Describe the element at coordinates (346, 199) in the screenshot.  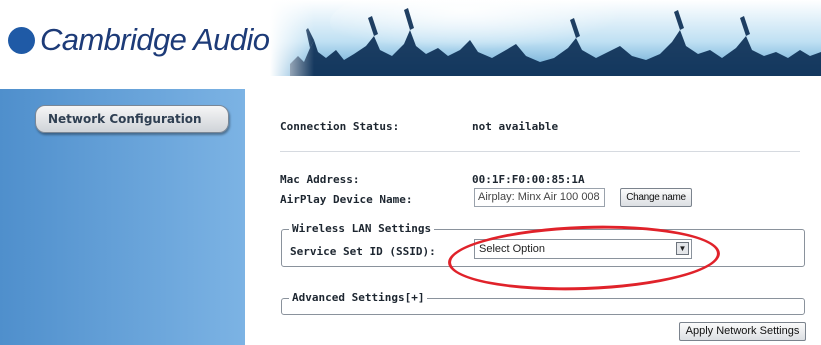
I see `airplay-device-name-label: AirPlay Device Name:` at that location.